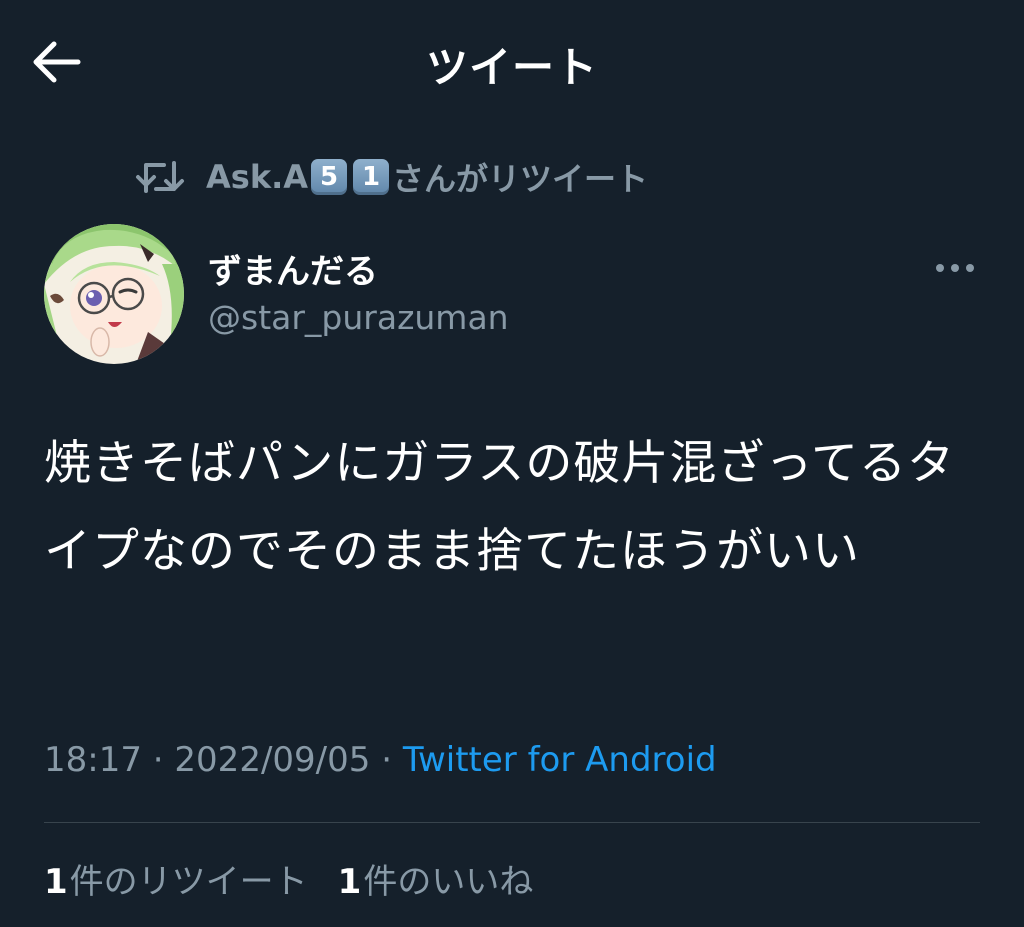 Image resolution: width=1024 pixels, height=927 pixels. I want to click on avatar-illustration, so click(114, 294).